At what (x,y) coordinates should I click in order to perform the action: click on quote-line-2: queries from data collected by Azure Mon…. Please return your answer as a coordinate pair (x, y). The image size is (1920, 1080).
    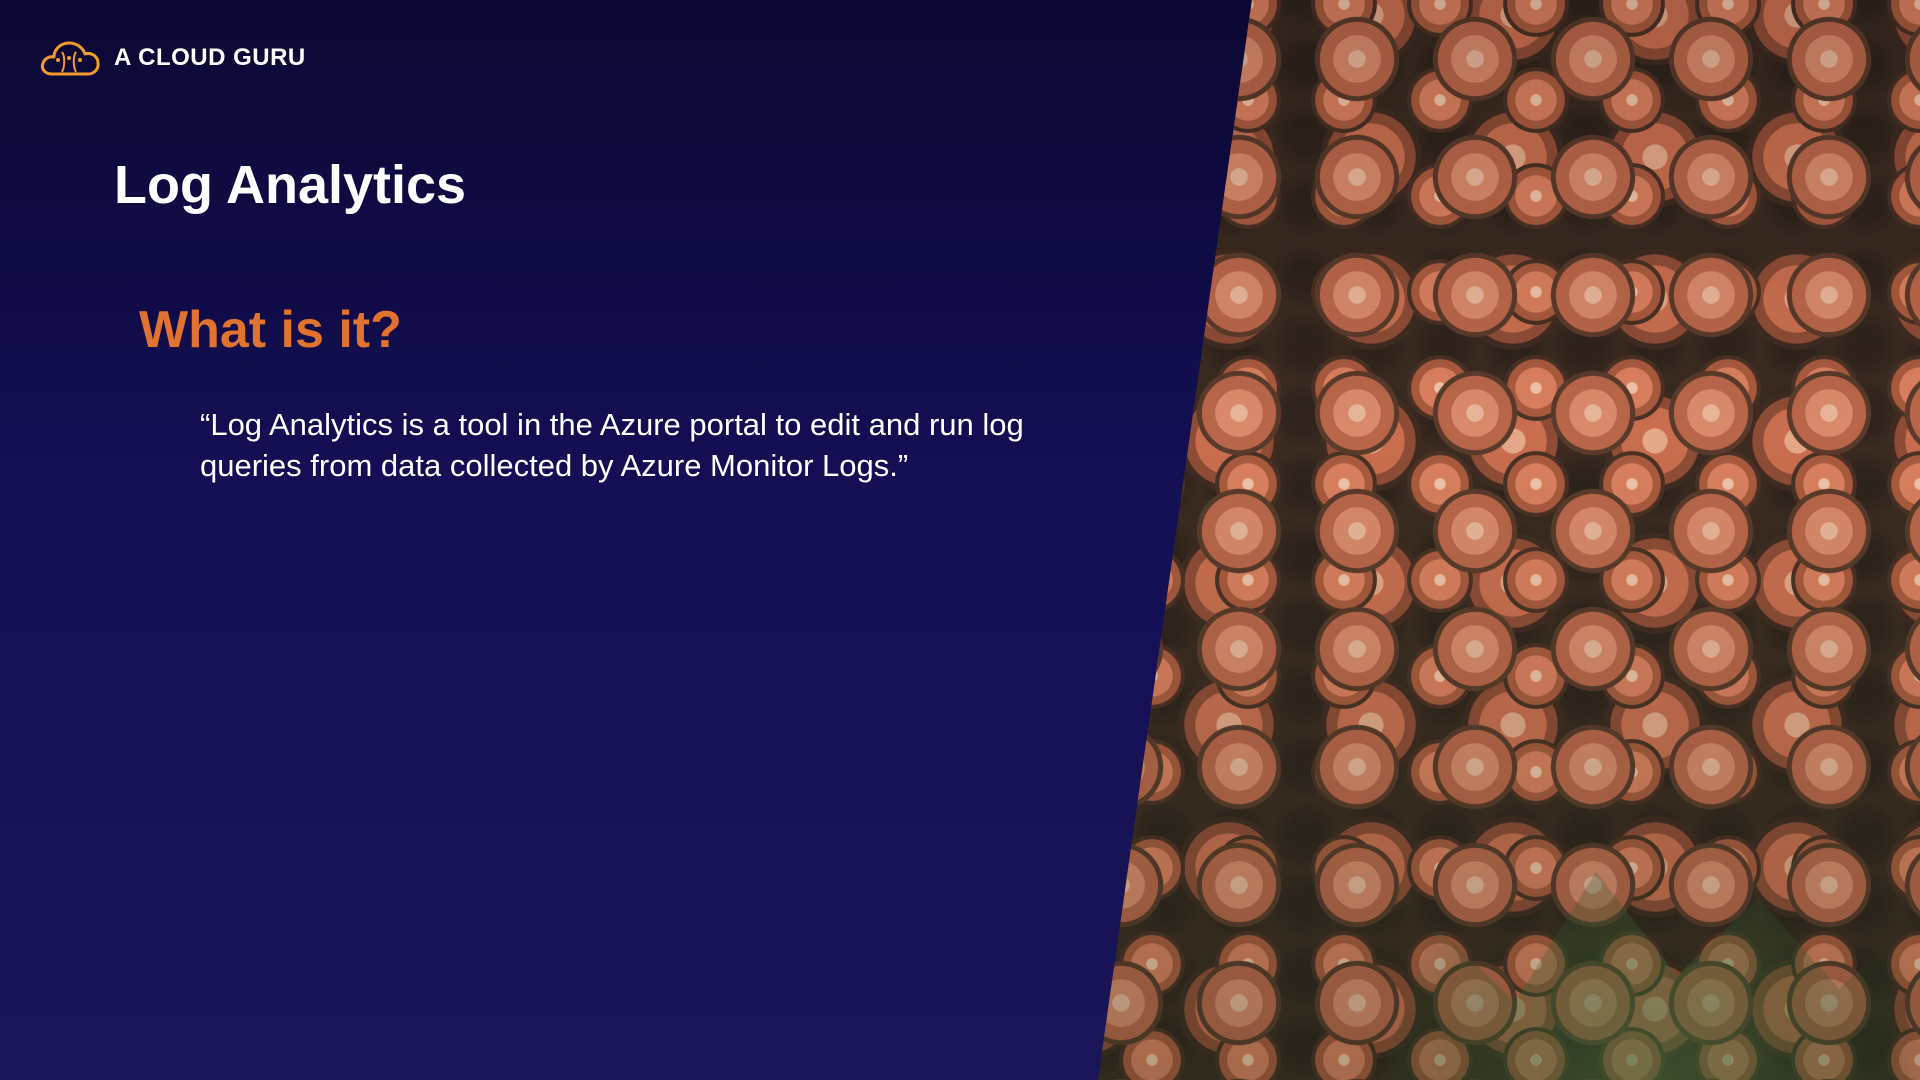
    Looking at the image, I should click on (554, 465).